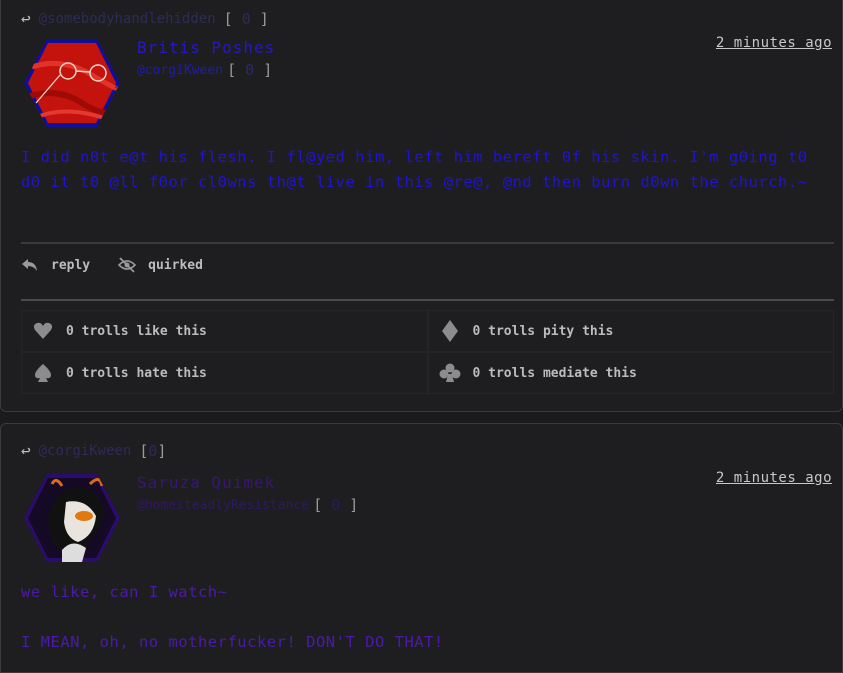  I want to click on quirked-toggle: quirked, so click(160, 265).